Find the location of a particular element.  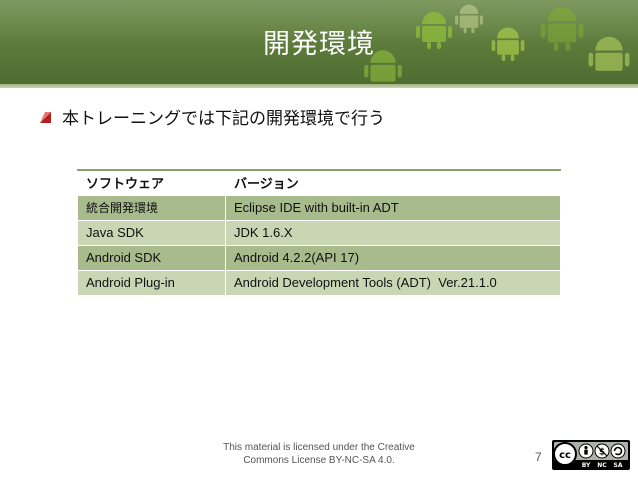

table-cell: JDK 1.6.X is located at coordinates (393, 232).